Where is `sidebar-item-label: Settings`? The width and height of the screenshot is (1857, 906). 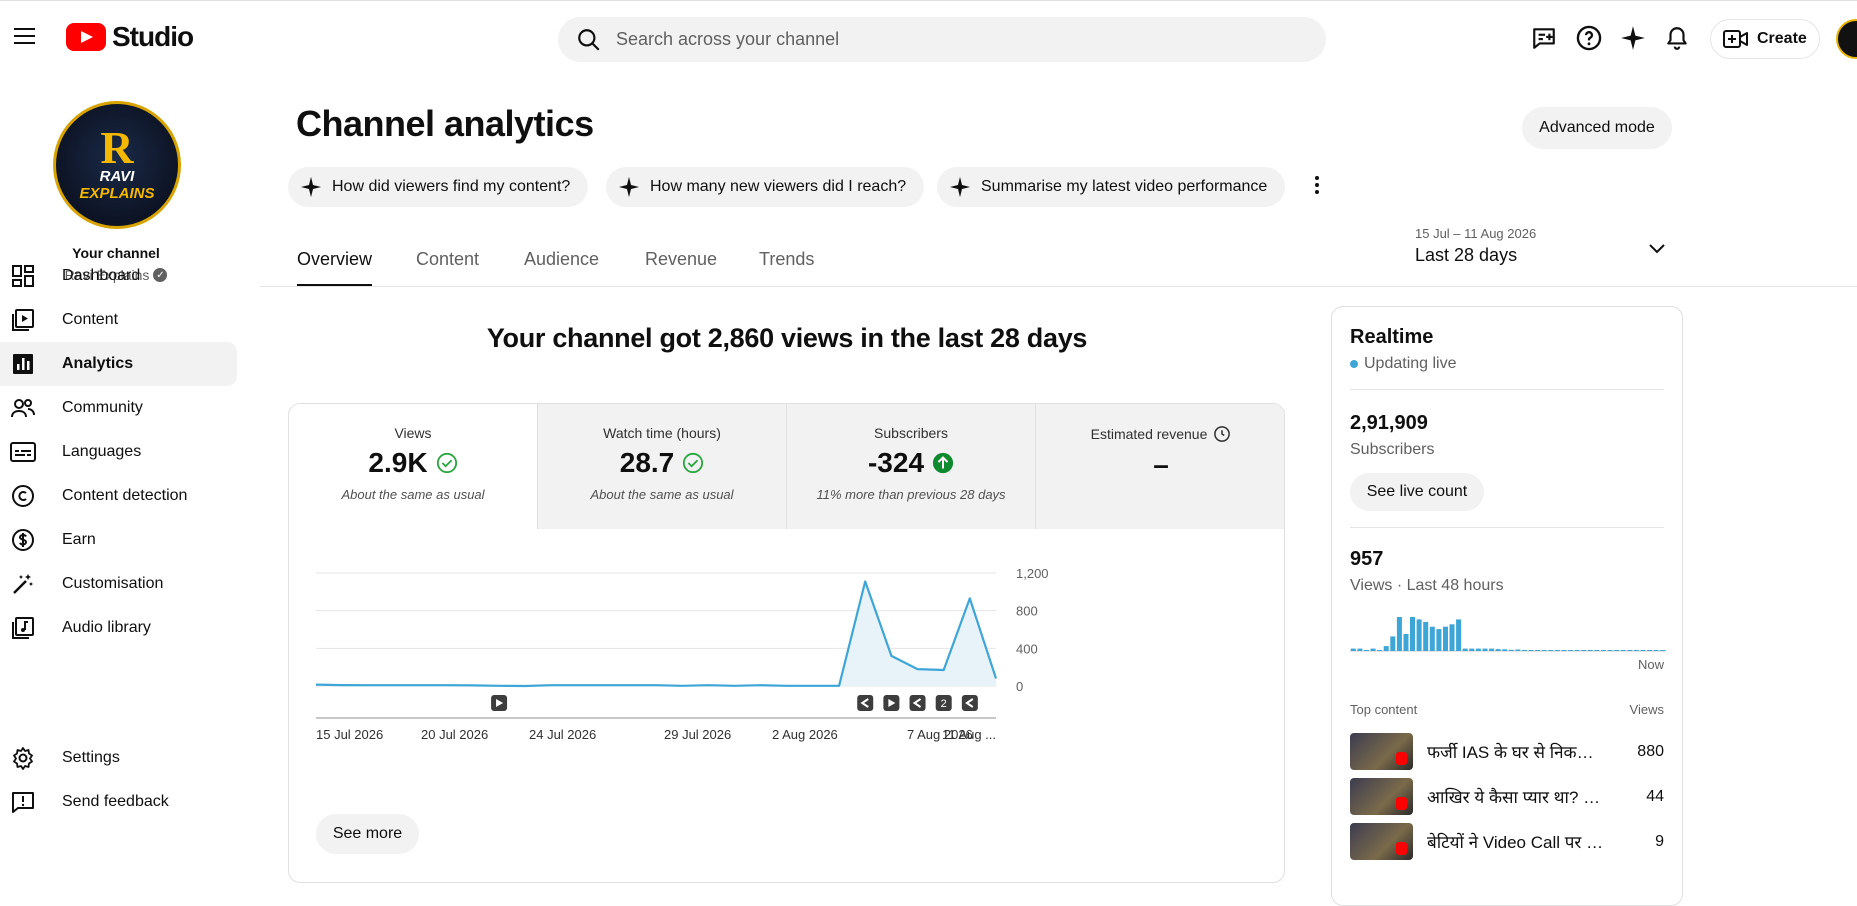
sidebar-item-label: Settings is located at coordinates (91, 757).